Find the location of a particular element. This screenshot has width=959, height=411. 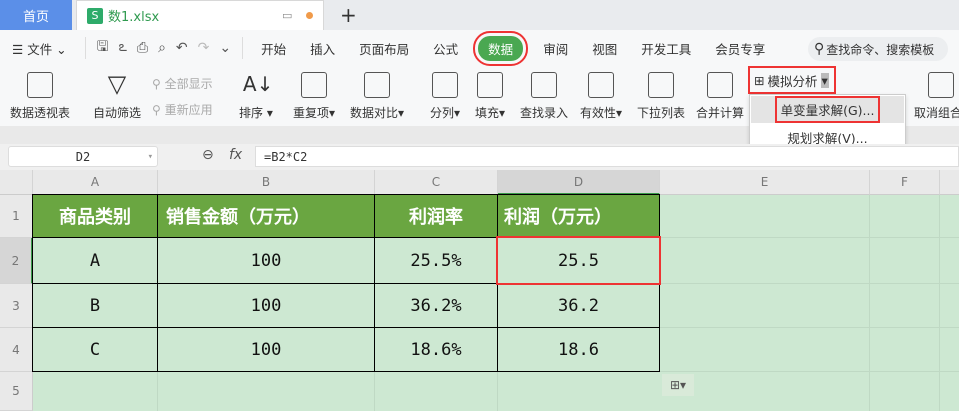

column-header-f: F is located at coordinates (905, 182).